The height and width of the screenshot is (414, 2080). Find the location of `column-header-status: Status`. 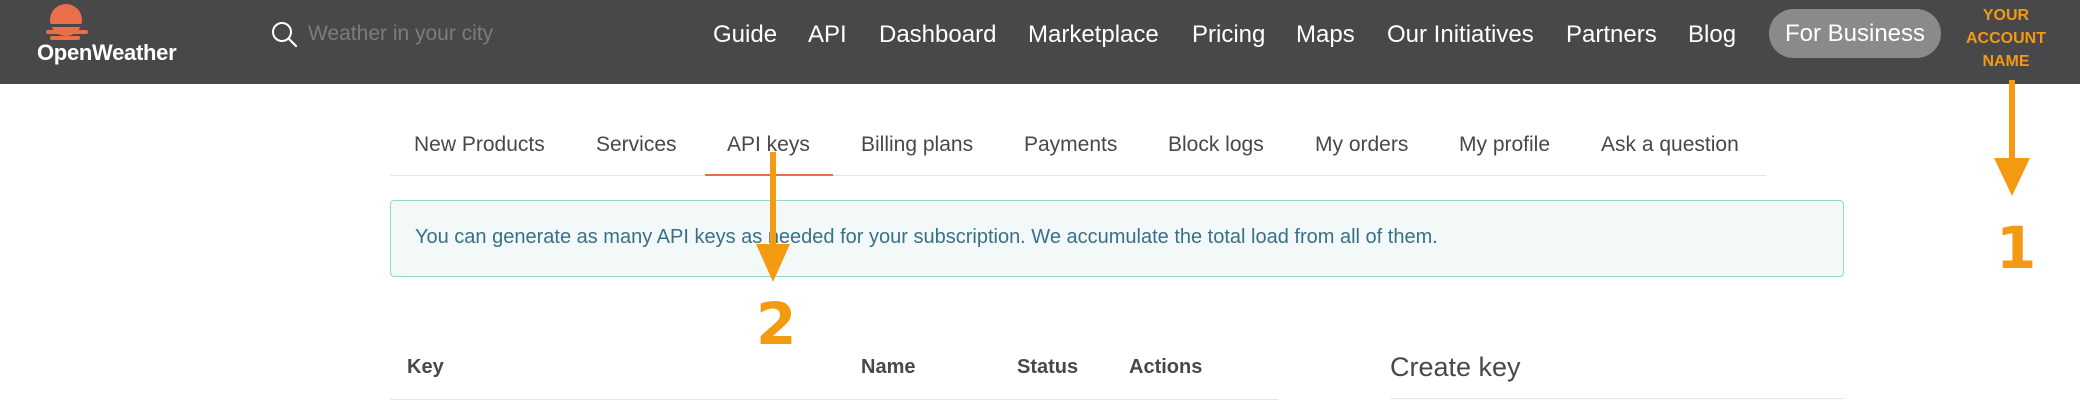

column-header-status: Status is located at coordinates (1048, 367).